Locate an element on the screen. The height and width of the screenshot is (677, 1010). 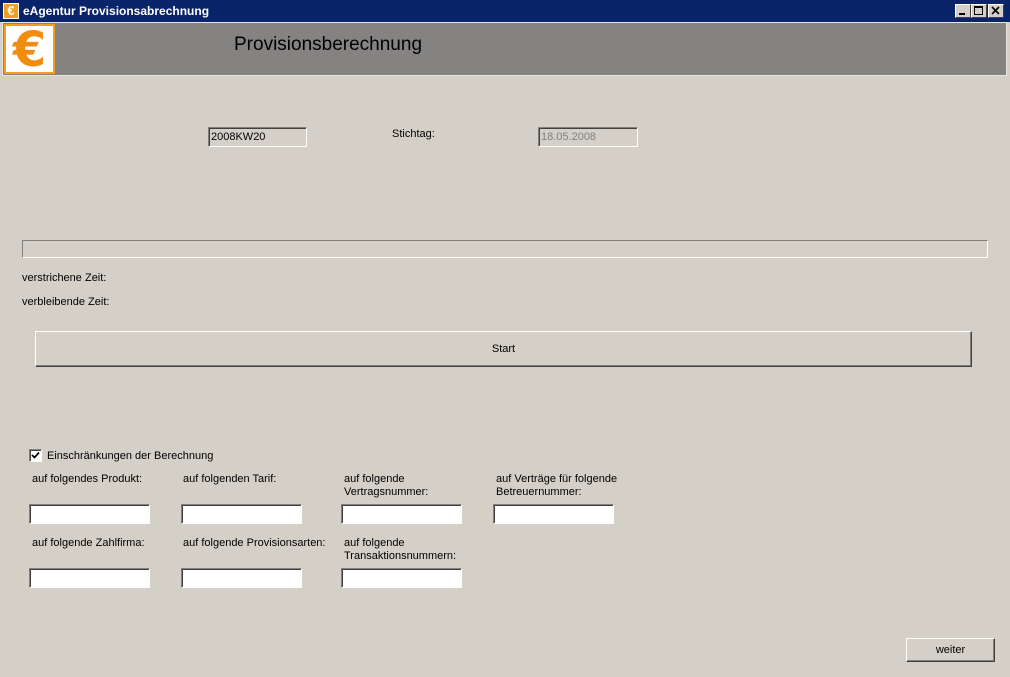
remaining-time-label: verbleibende Zeit: is located at coordinates (66, 302).